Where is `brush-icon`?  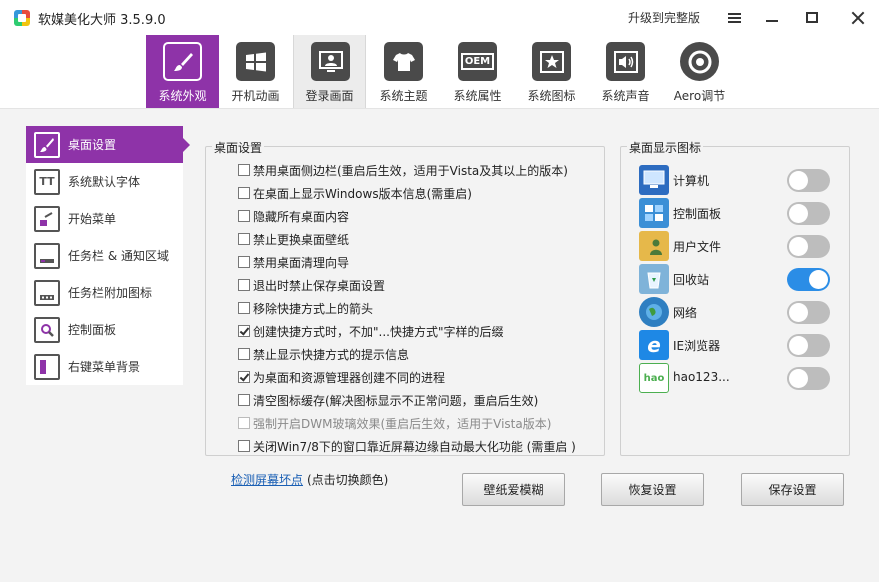 brush-icon is located at coordinates (182, 61).